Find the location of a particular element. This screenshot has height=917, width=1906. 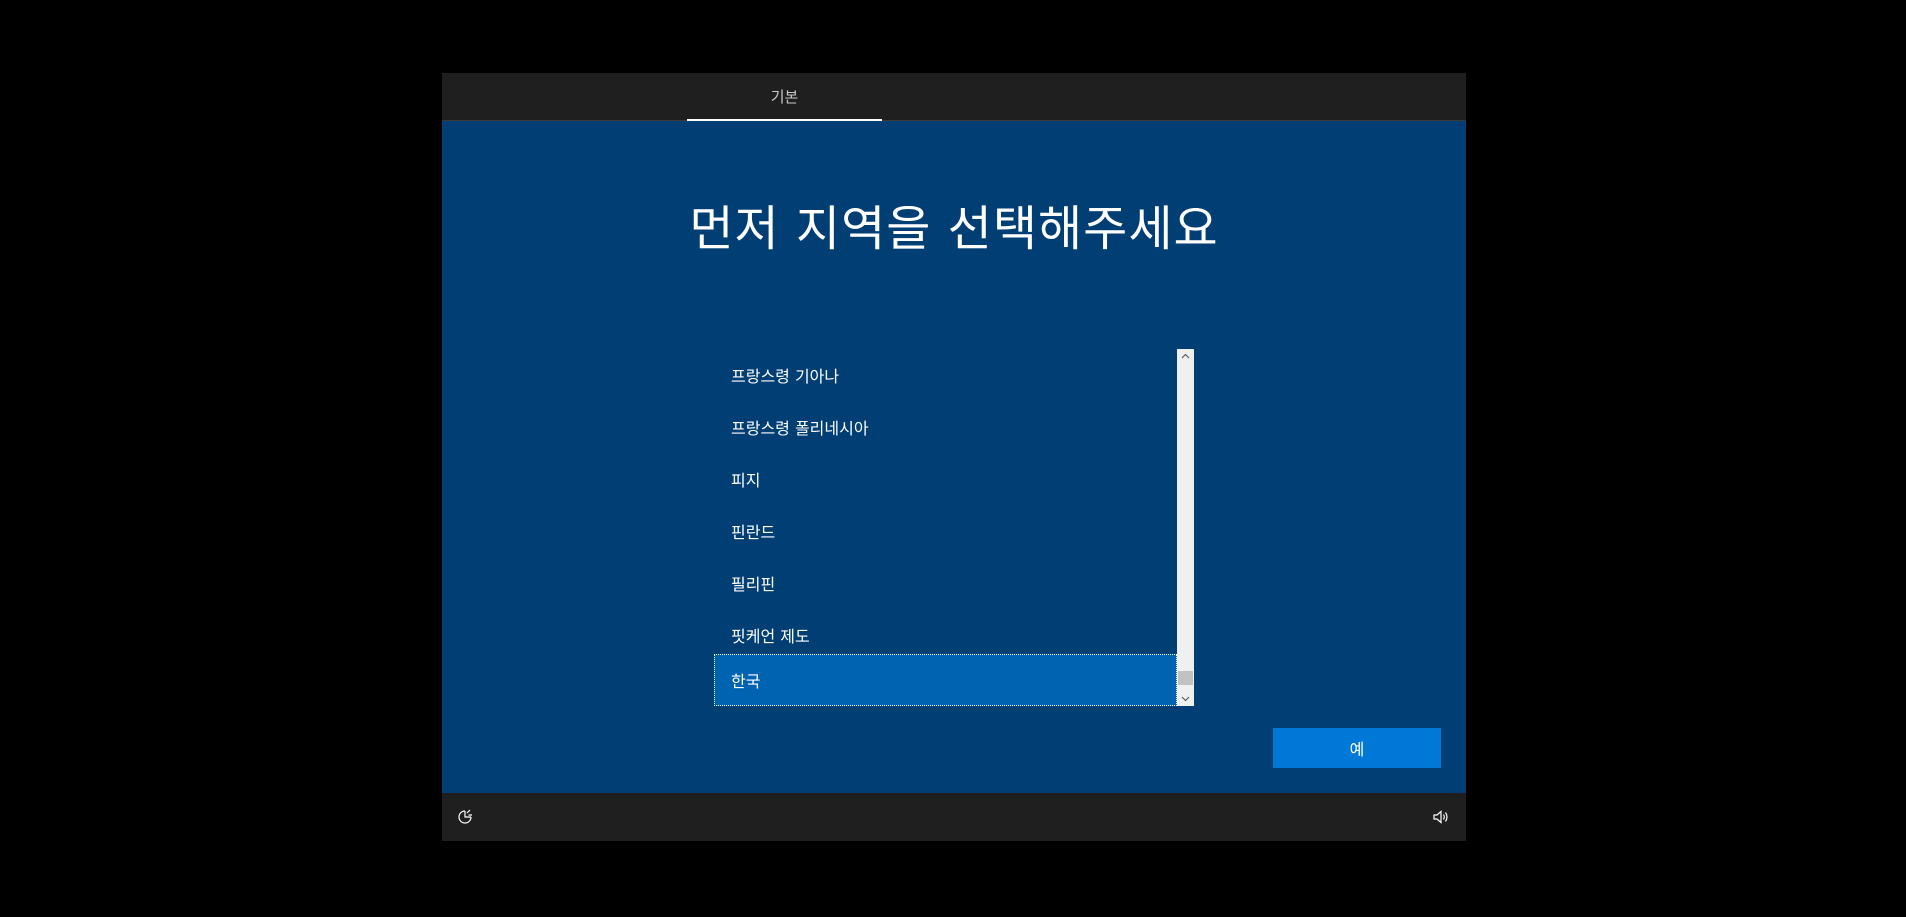

list-item-label: 핀란드 is located at coordinates (753, 532).